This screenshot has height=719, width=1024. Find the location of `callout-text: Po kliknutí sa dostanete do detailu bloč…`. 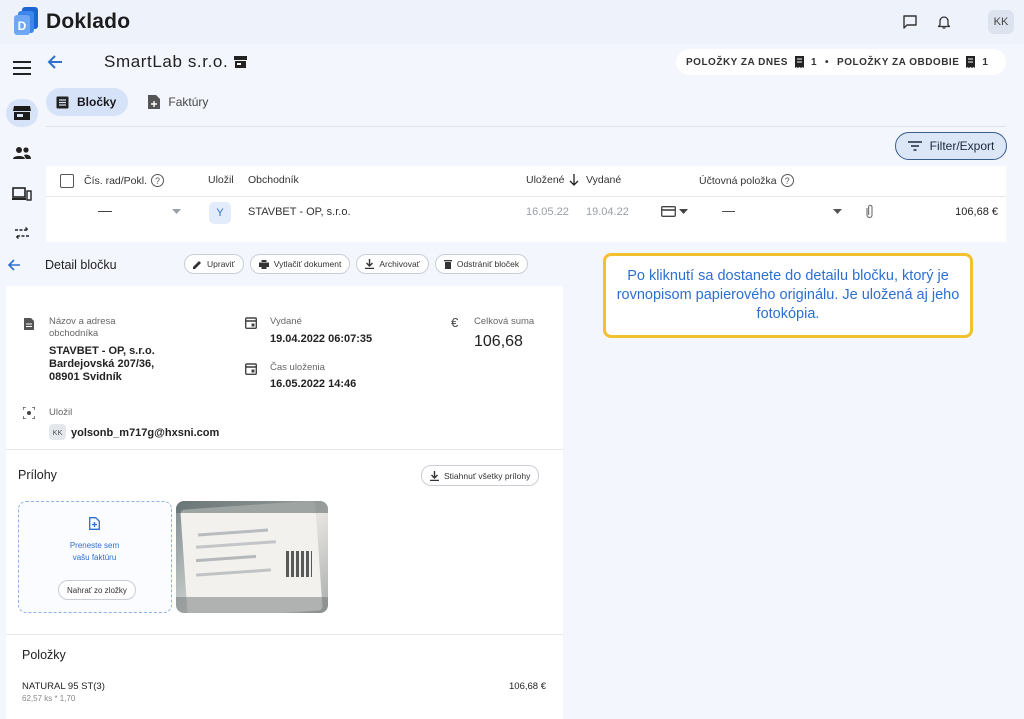

callout-text: Po kliknutí sa dostanete do detailu bloč… is located at coordinates (788, 295).